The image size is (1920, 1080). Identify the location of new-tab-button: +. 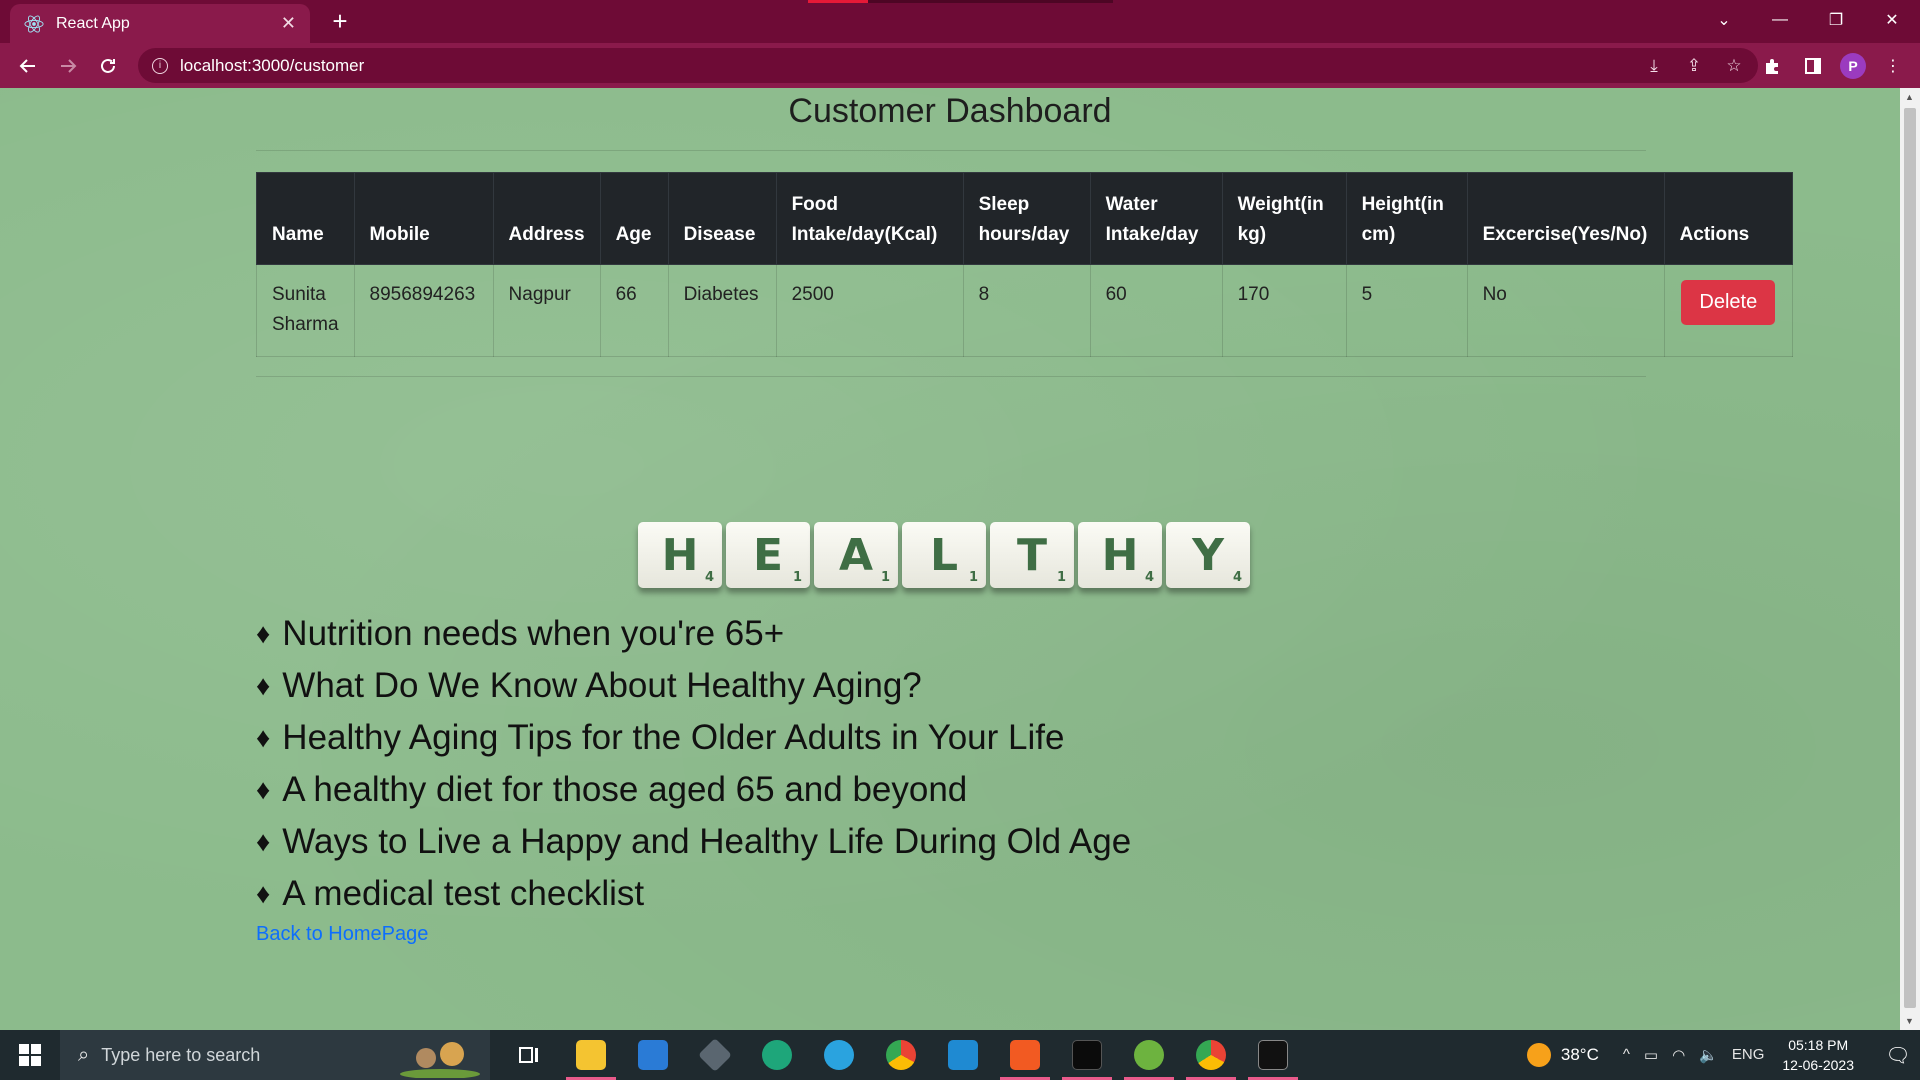
(340, 21).